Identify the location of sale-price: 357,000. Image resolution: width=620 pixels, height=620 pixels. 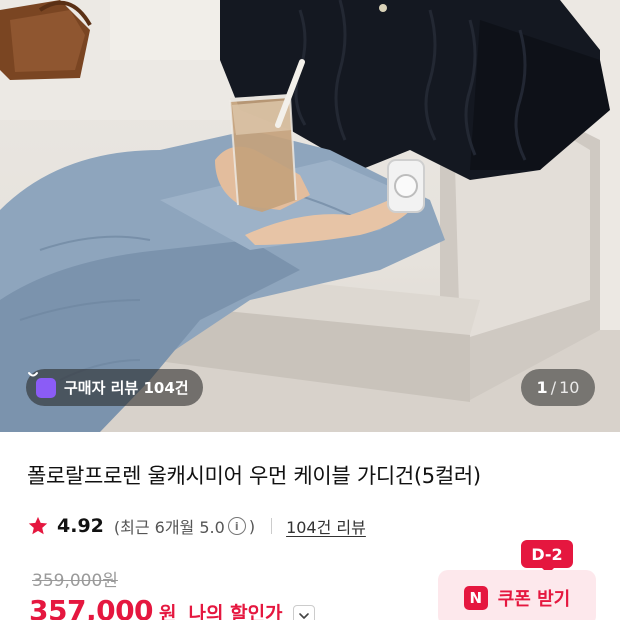
(91, 607).